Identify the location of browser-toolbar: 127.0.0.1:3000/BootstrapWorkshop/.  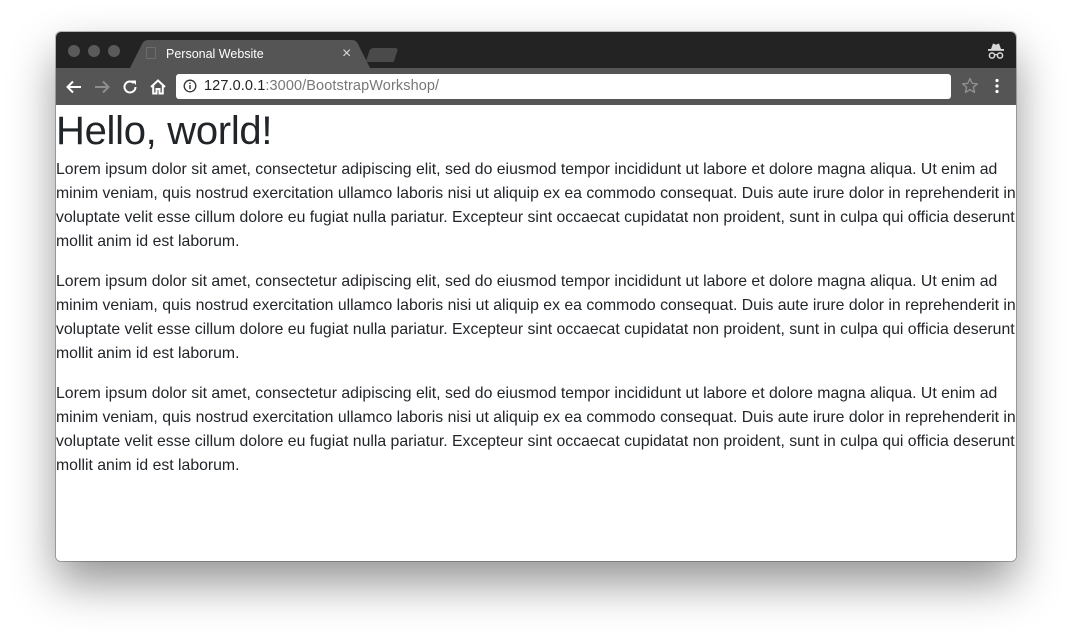
(536, 86).